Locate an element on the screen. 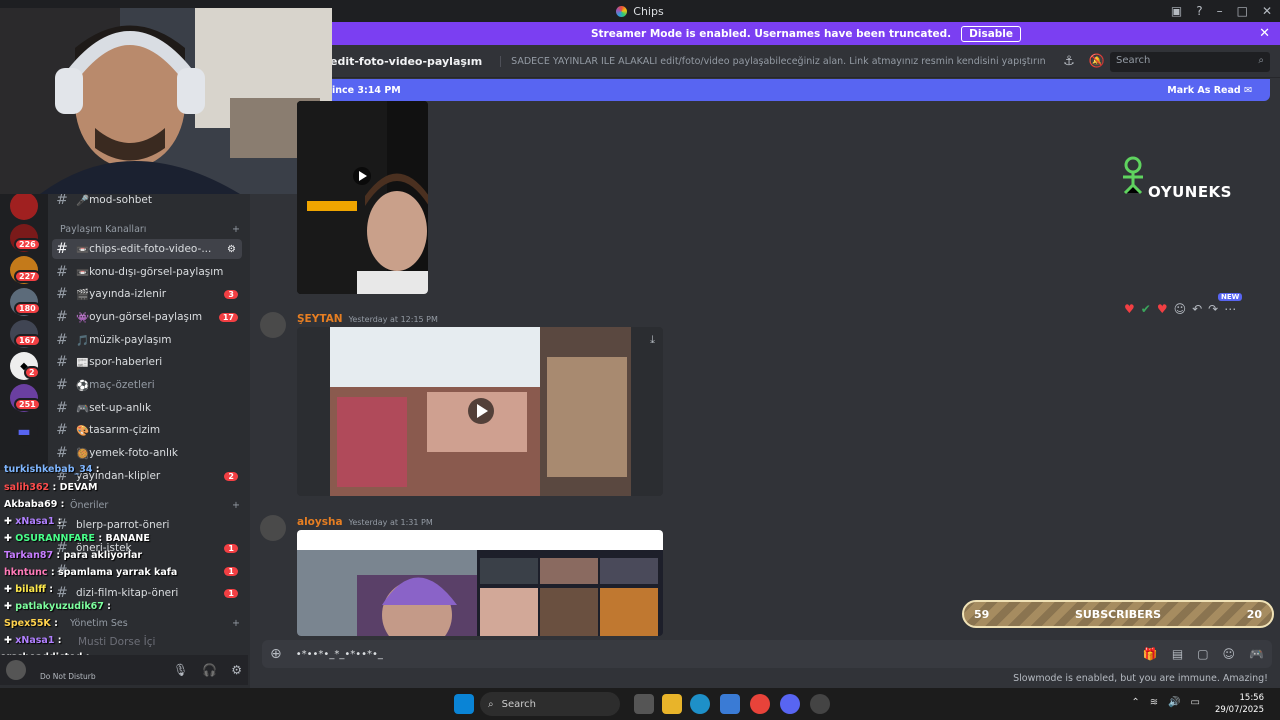  download-icon: ⤓ is located at coordinates (652, 340).